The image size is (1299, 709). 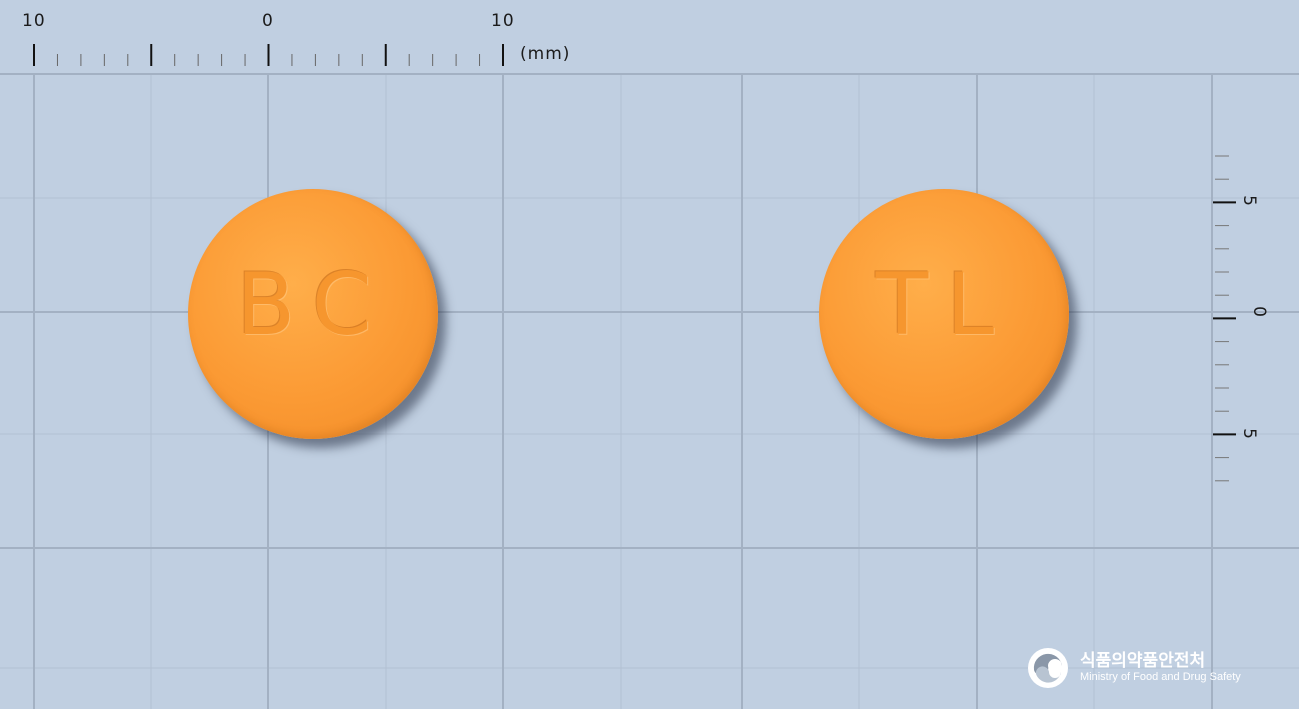 I want to click on tablet-front: BC, so click(x=313, y=314).